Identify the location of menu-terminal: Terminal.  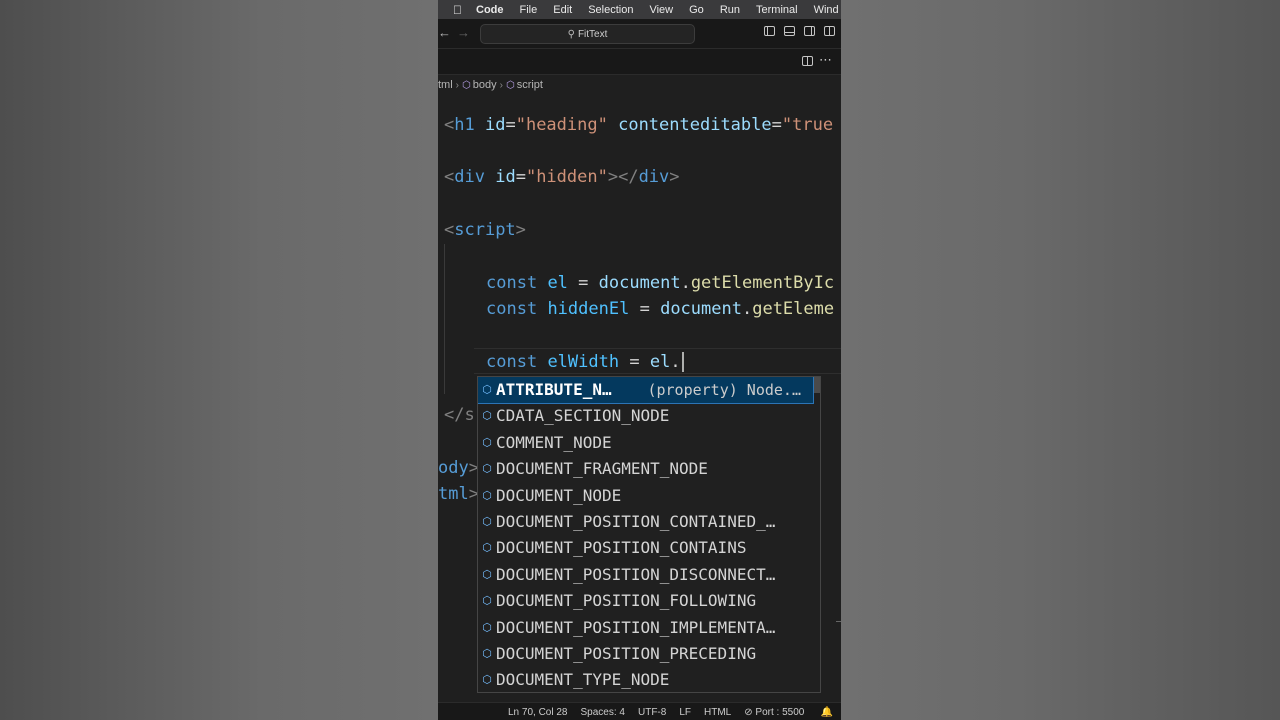
(777, 10).